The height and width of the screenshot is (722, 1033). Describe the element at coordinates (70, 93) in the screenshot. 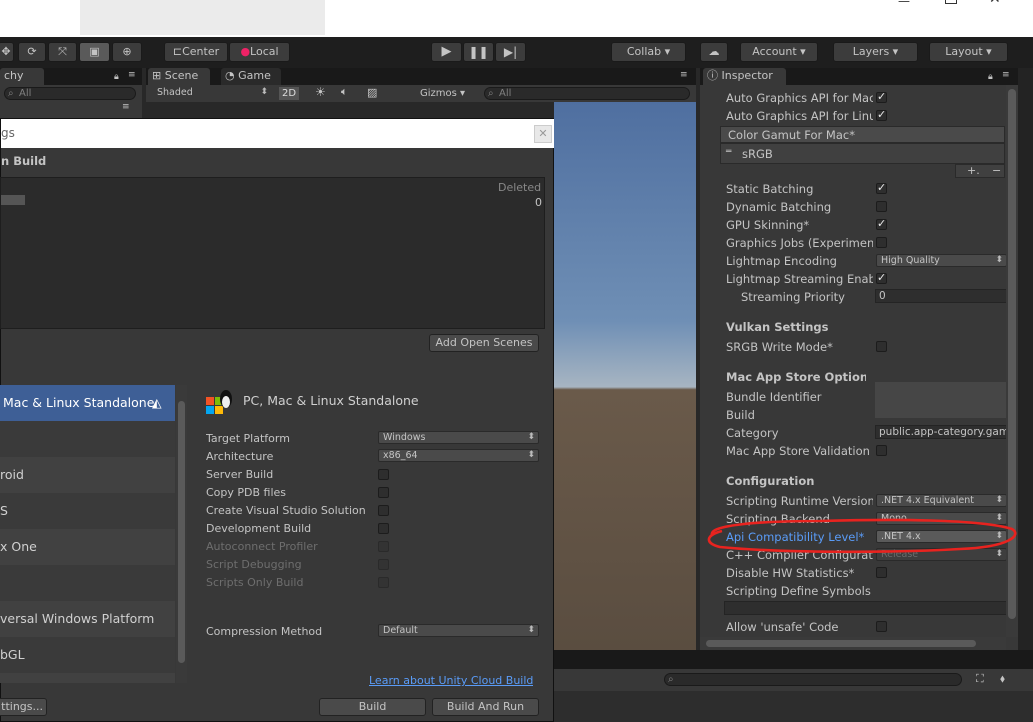

I see `hierarchy-search: ⌕ All` at that location.